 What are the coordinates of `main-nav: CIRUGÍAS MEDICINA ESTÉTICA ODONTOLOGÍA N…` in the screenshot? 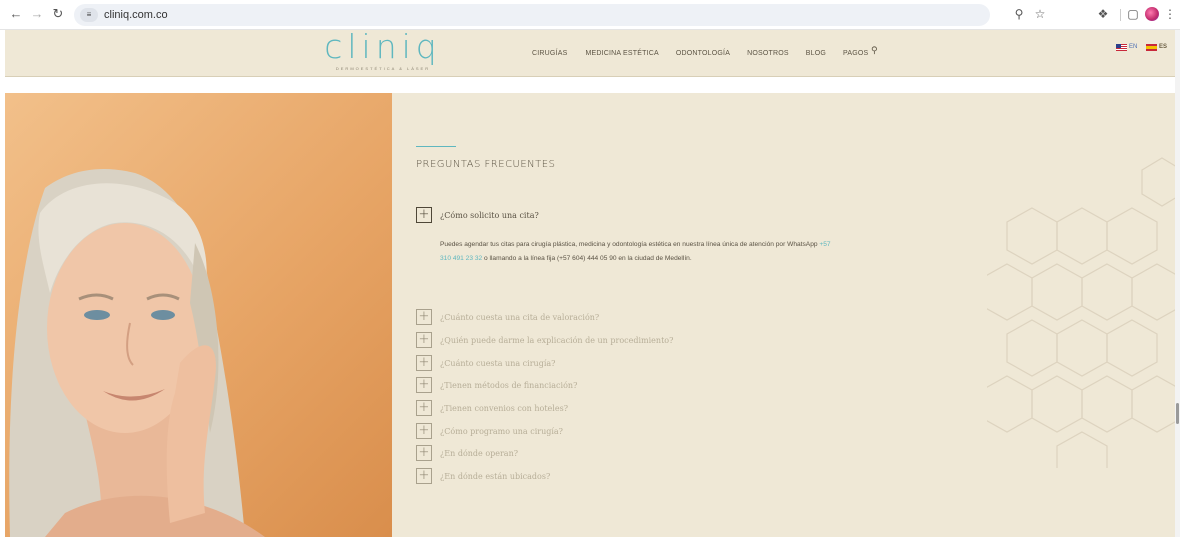 It's located at (700, 54).